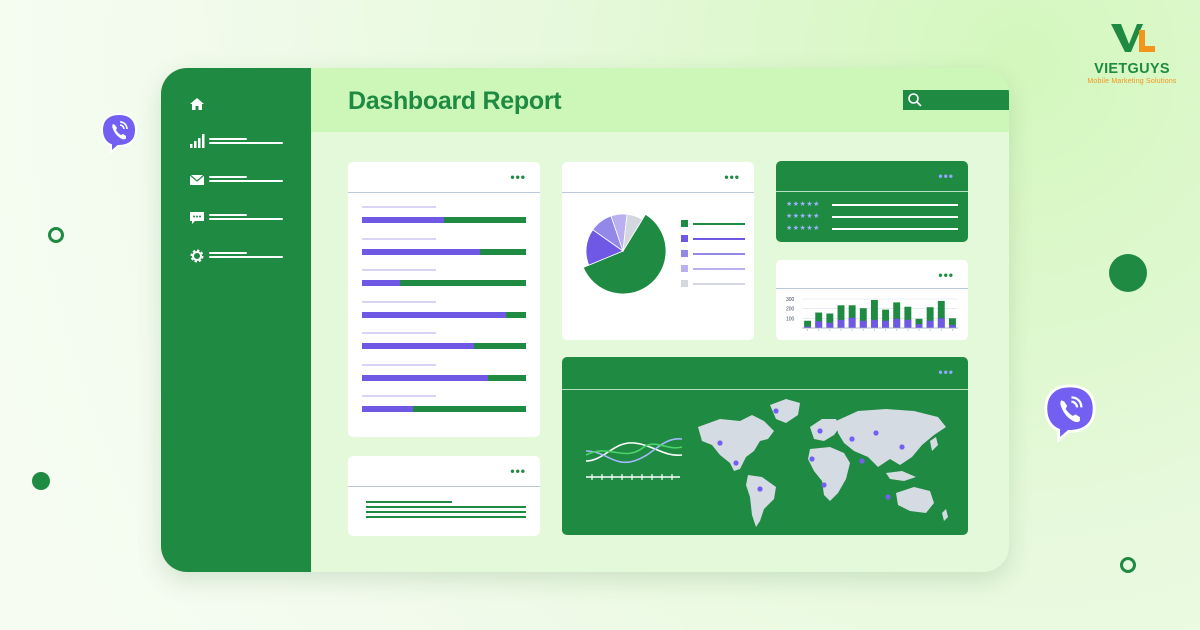  What do you see at coordinates (790, 319) in the screenshot?
I see `y-tick-label: 100` at bounding box center [790, 319].